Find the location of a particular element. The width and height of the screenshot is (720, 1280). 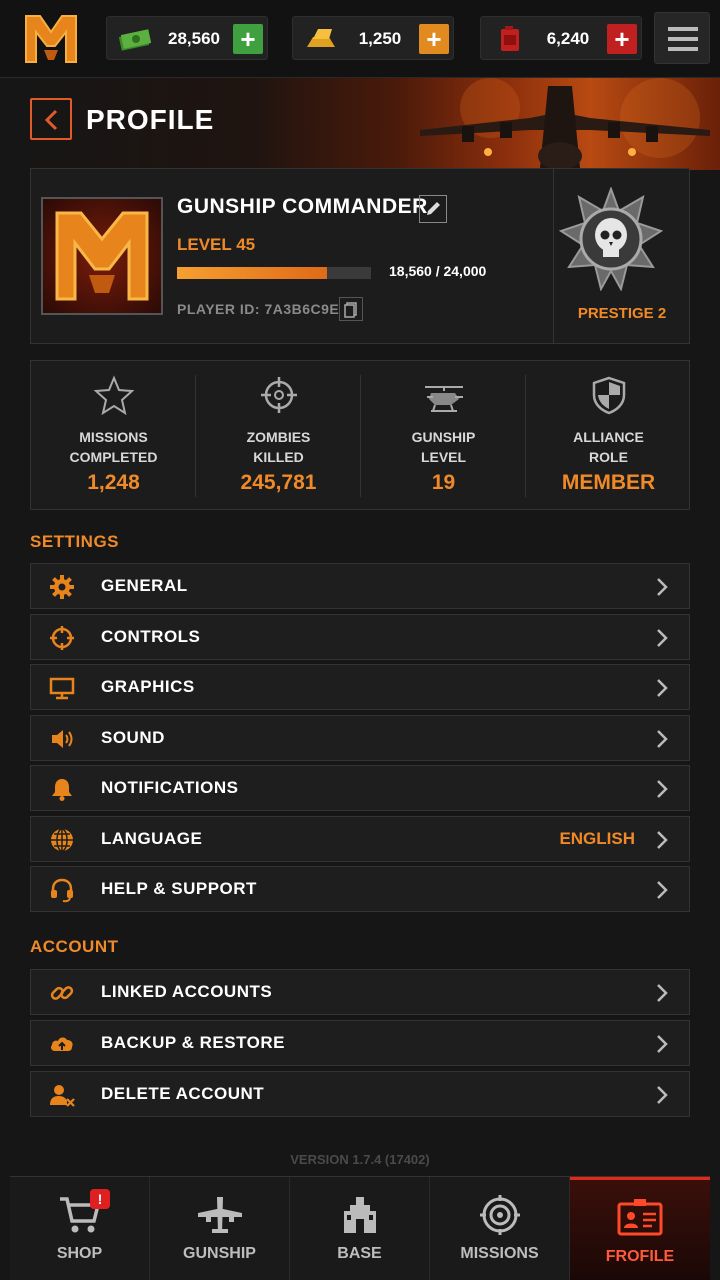

gold-value: 1,250 is located at coordinates (380, 38).